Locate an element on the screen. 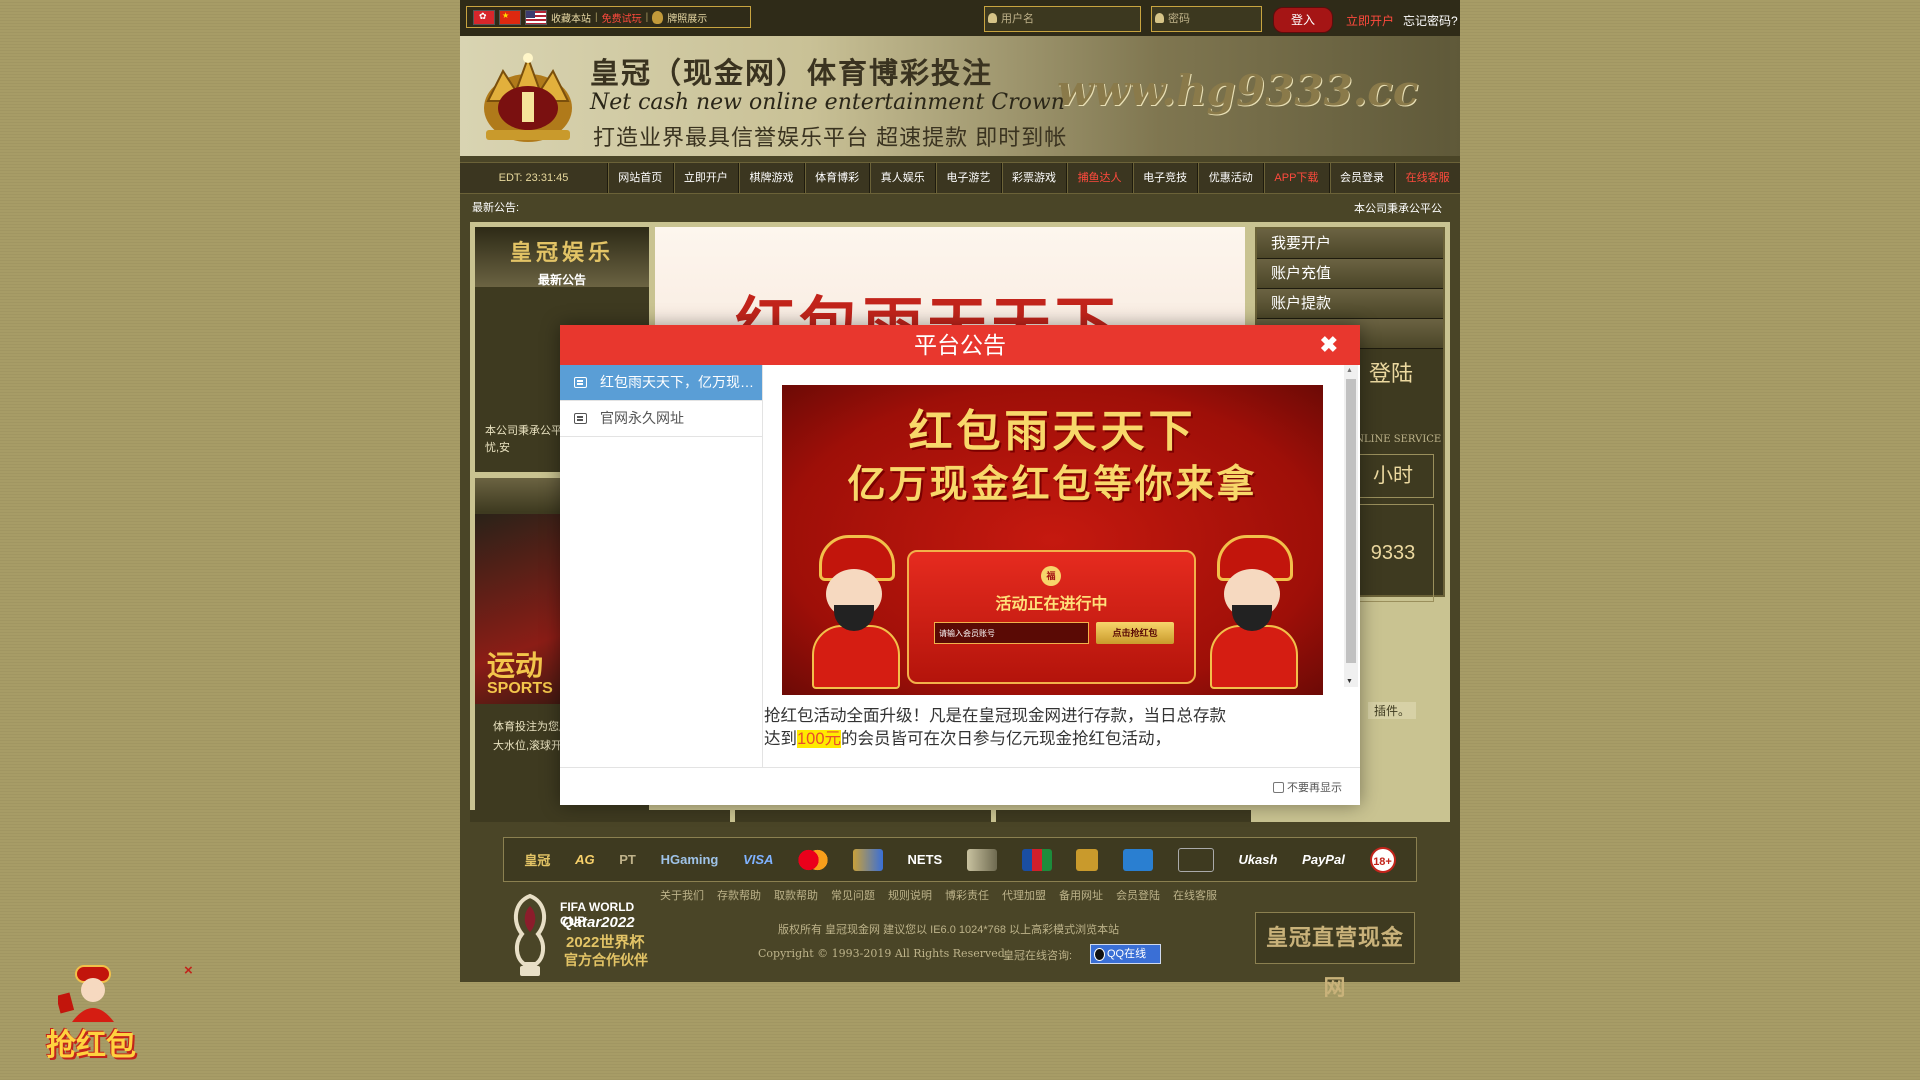  password-input: 密码 is located at coordinates (1206, 19).